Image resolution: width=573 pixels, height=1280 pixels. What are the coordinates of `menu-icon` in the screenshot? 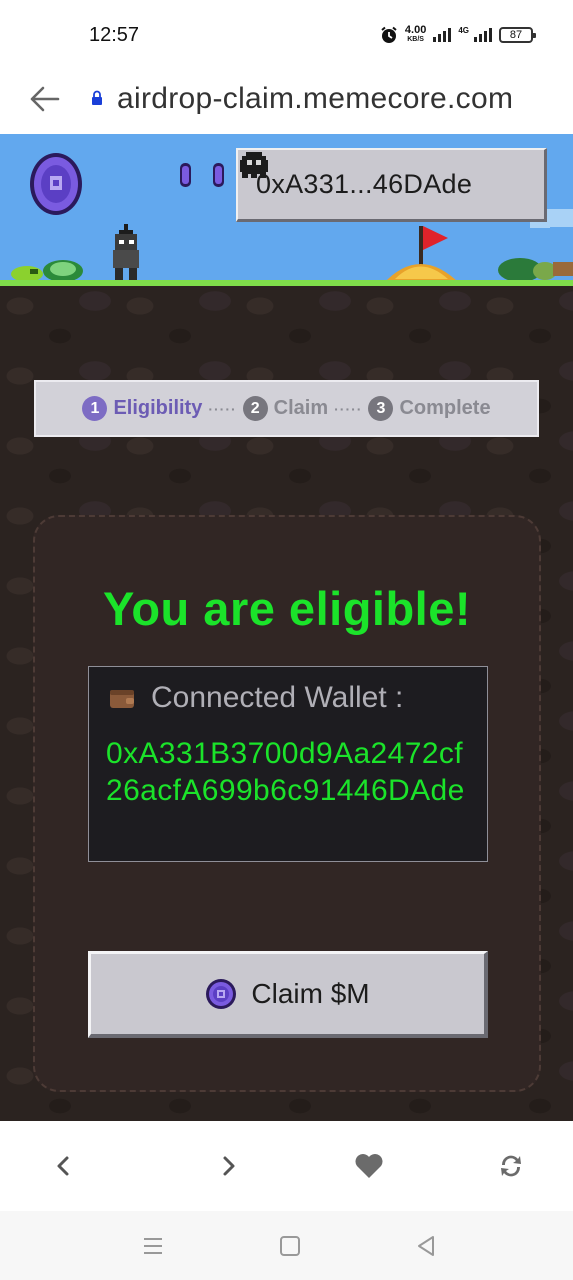 It's located at (153, 1246).